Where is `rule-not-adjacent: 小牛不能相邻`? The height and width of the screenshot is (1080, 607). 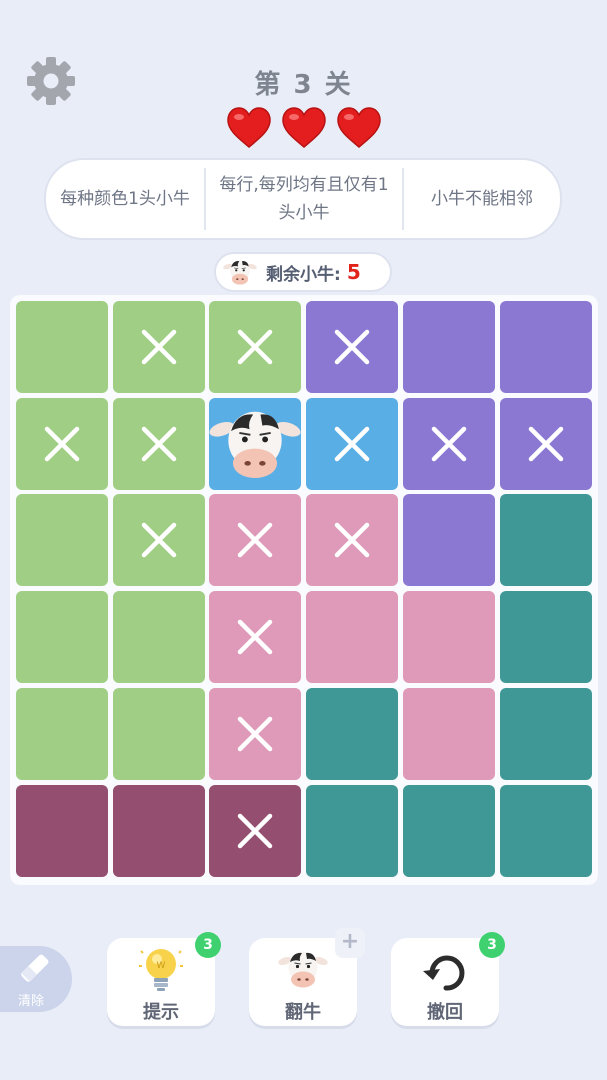
rule-not-adjacent: 小牛不能相邻 is located at coordinates (482, 199).